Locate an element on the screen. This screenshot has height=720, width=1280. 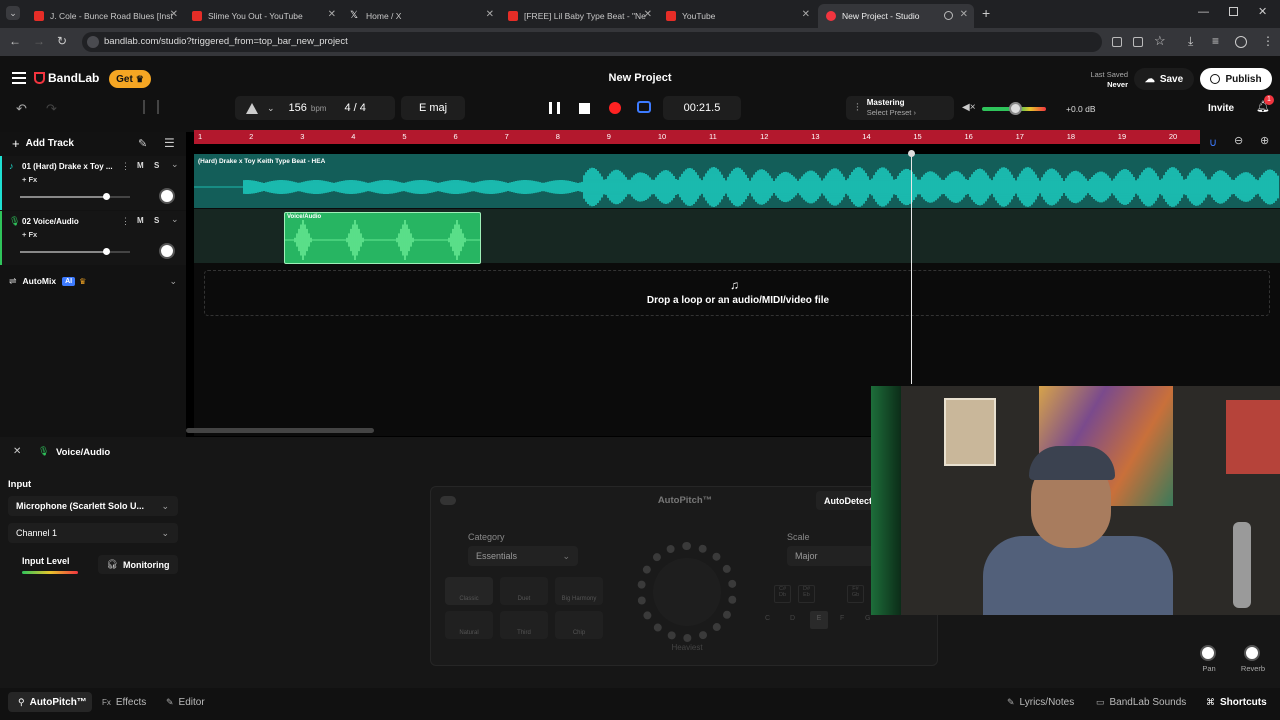
track-name: 02 Voice/Audio is located at coordinates (70, 221).